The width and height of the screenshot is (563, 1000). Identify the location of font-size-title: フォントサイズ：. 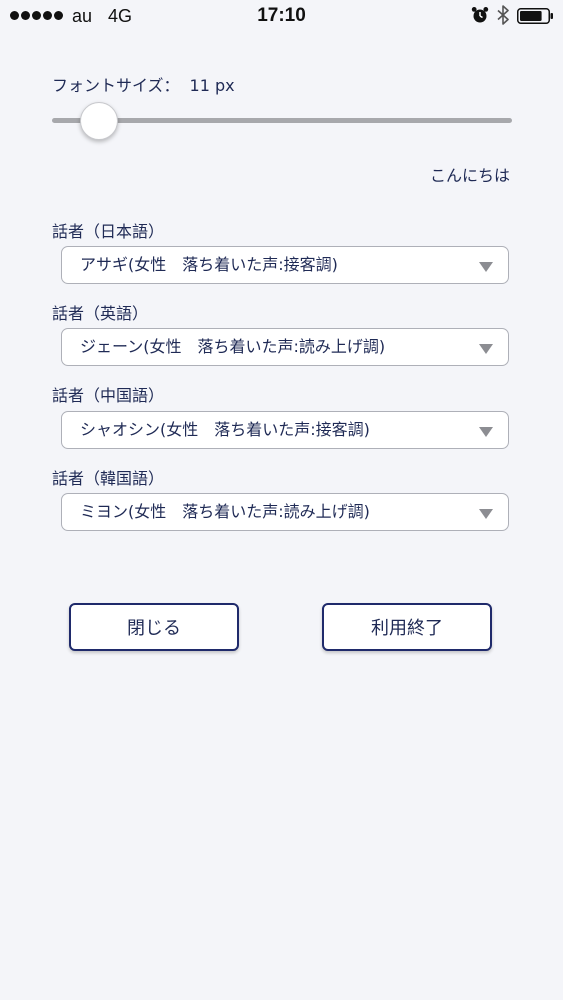
(116, 85).